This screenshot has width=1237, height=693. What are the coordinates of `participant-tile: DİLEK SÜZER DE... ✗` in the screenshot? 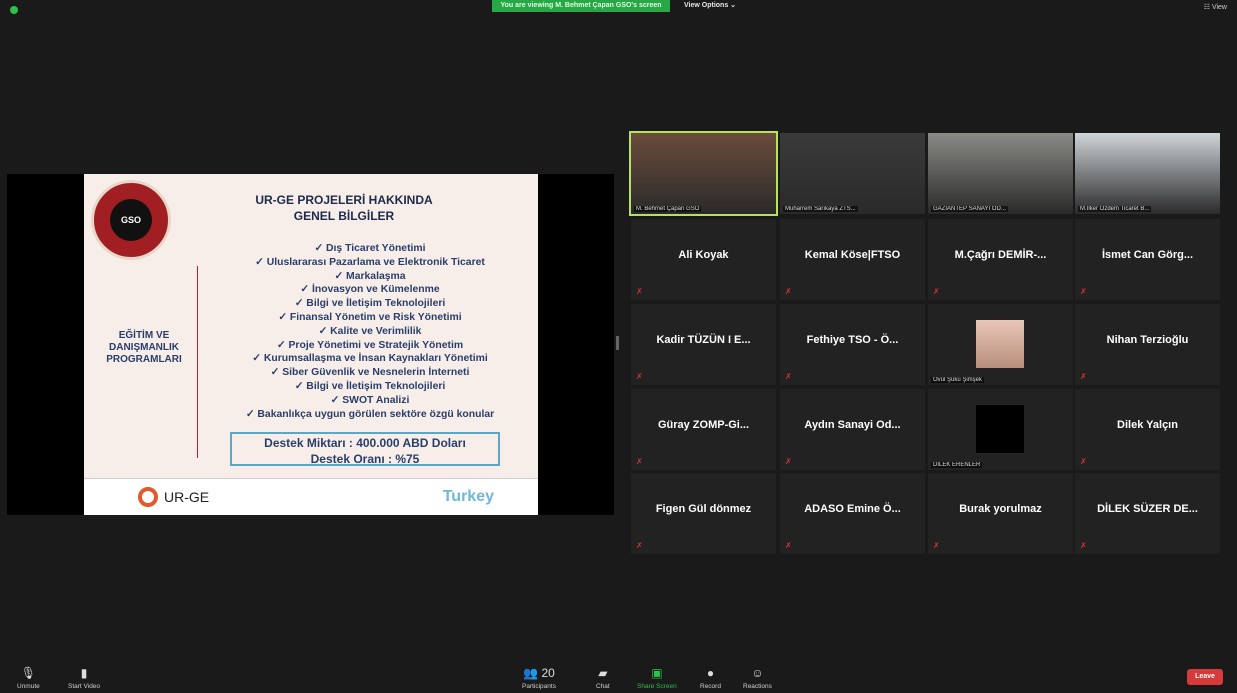 It's located at (1147, 513).